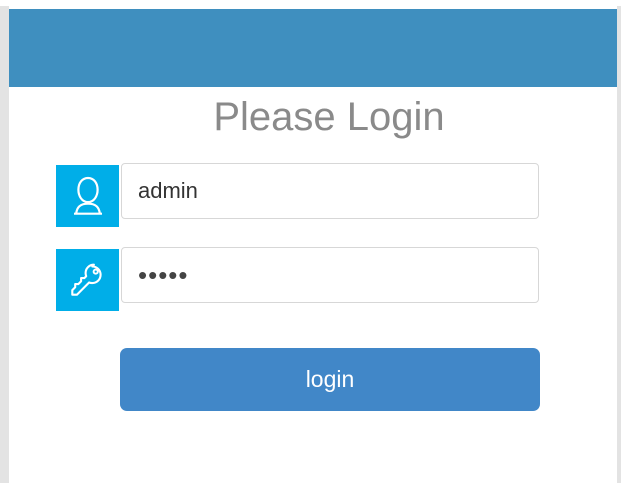  I want to click on login-button: login, so click(330, 379).